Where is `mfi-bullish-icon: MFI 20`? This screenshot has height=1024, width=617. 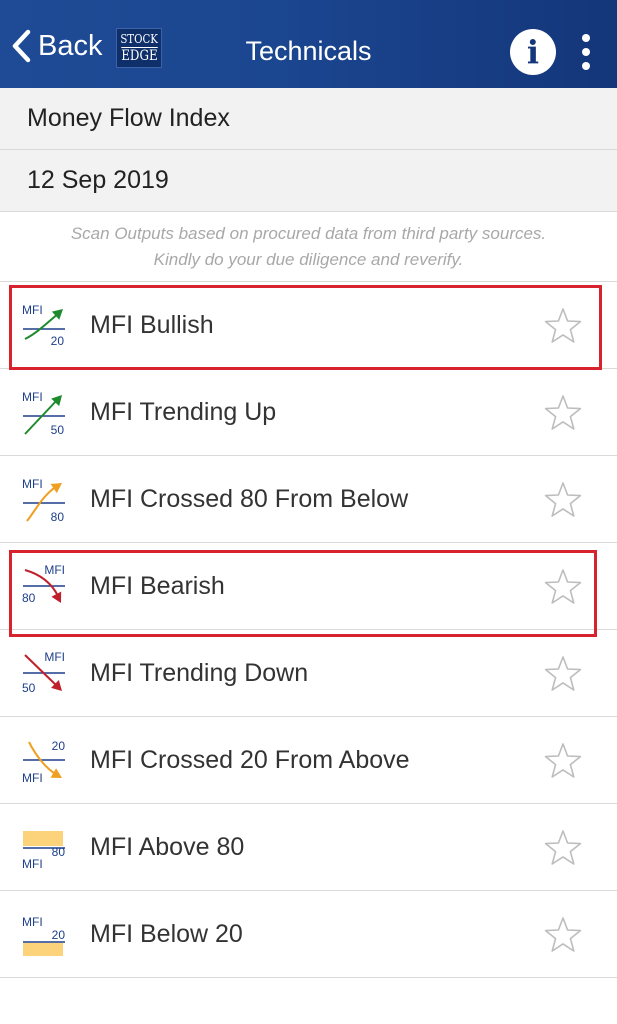 mfi-bullish-icon: MFI 20 is located at coordinates (44, 326).